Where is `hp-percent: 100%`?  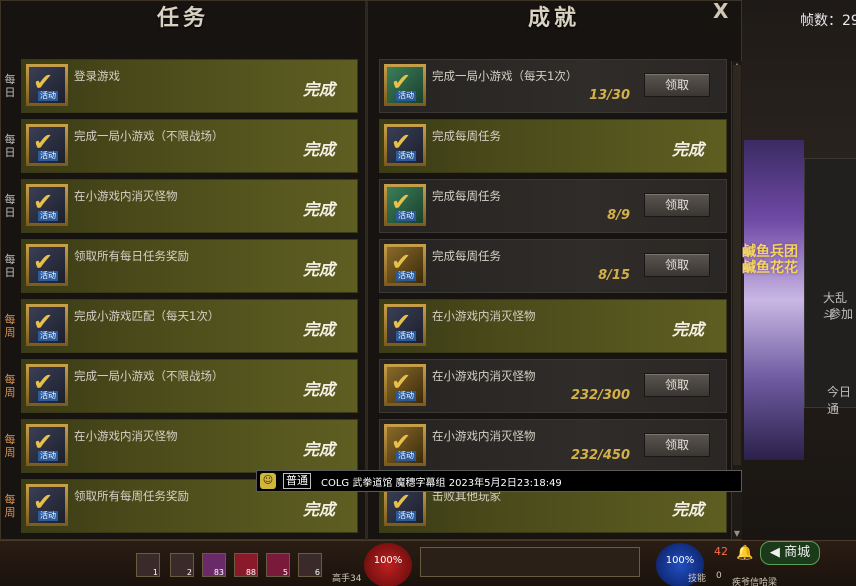 hp-percent: 100% is located at coordinates (388, 560).